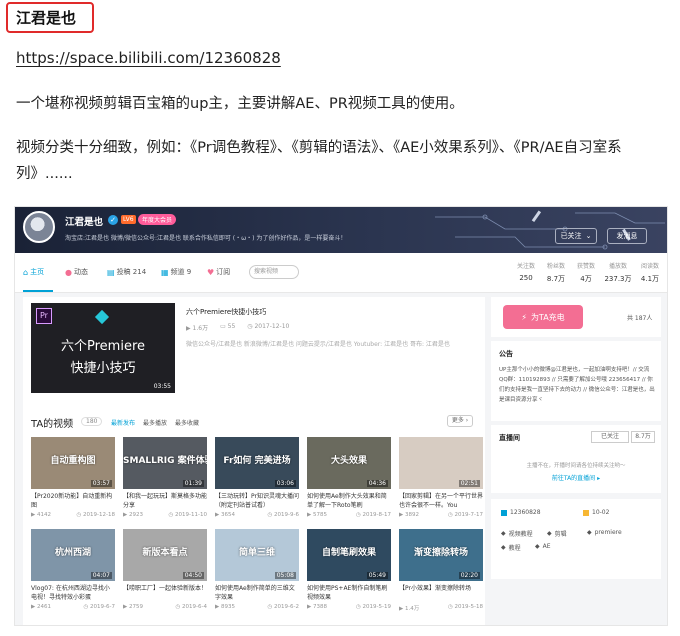 This screenshot has width=680, height=636. What do you see at coordinates (224, 326) in the screenshot?
I see `comment-icon: ▭` at bounding box center [224, 326].